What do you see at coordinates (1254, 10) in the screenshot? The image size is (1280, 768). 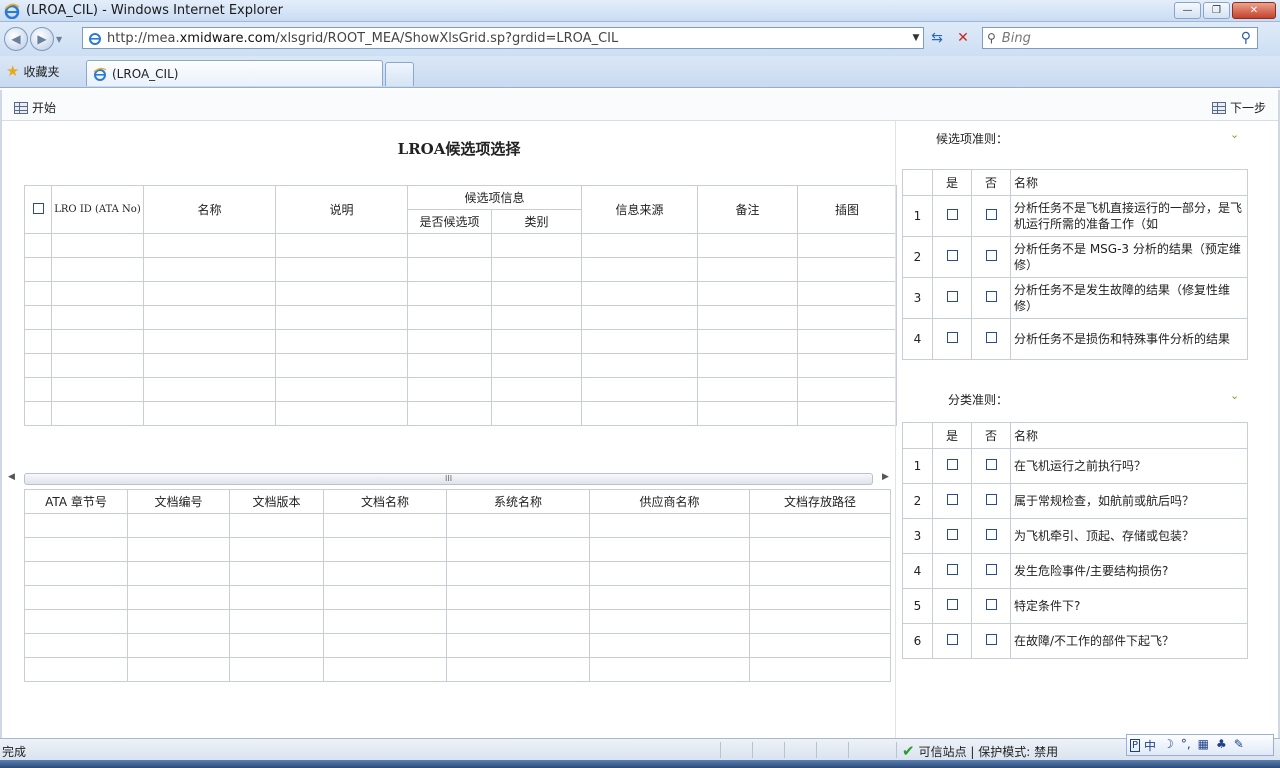 I see `close-window-button: ✕` at bounding box center [1254, 10].